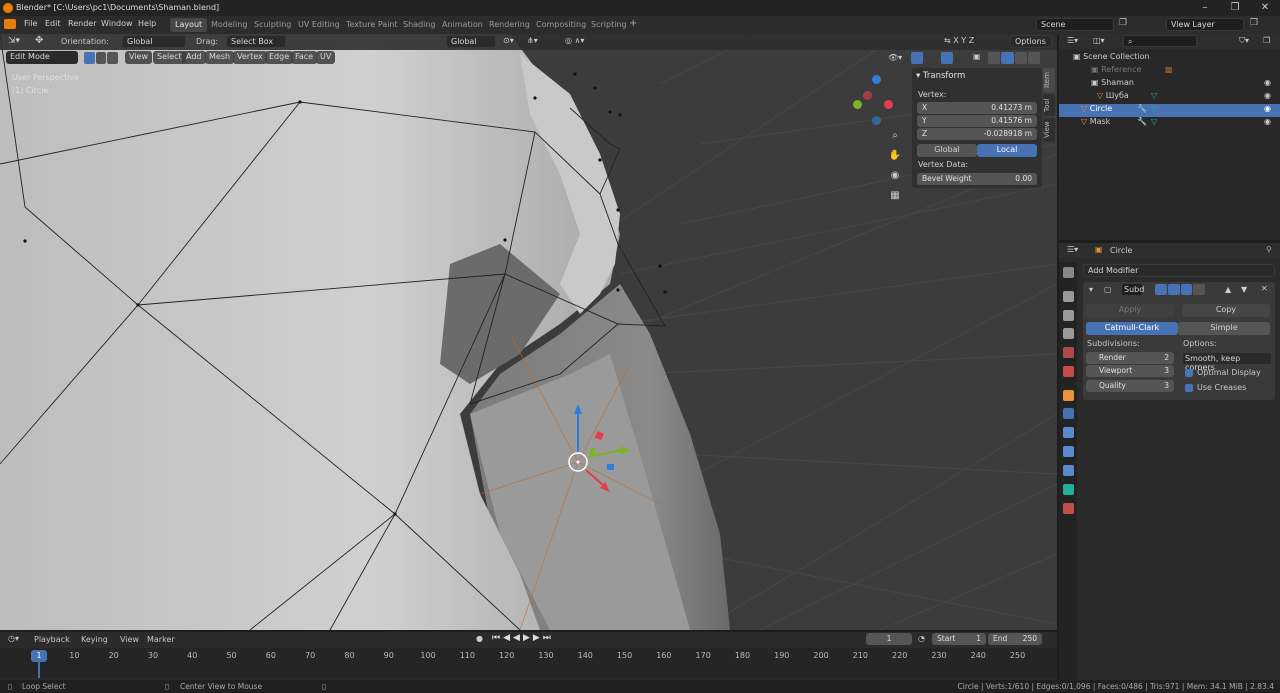 The width and height of the screenshot is (1280, 693). I want to click on transform-panel-title: ▾ Transform, so click(940, 76).